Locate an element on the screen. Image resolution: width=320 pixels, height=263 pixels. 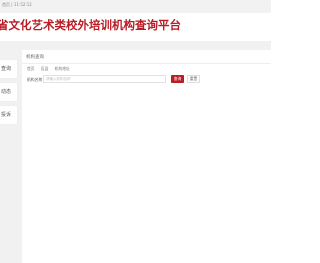
sidebar-item-label: 动态 is located at coordinates (6, 92).